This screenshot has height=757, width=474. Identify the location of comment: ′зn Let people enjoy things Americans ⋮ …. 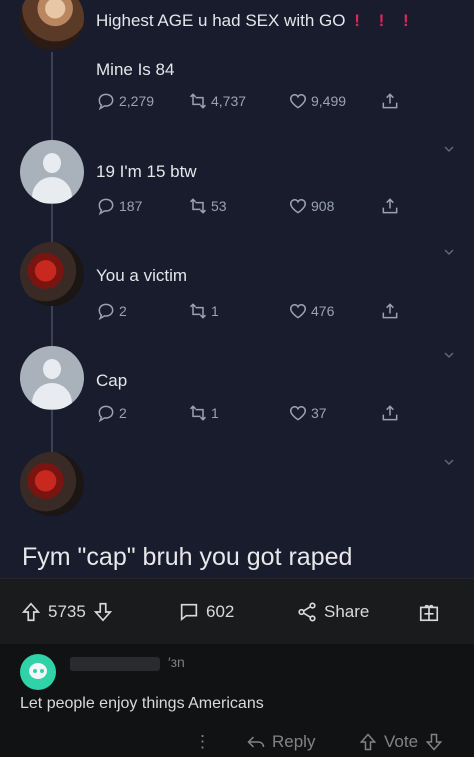
(237, 700).